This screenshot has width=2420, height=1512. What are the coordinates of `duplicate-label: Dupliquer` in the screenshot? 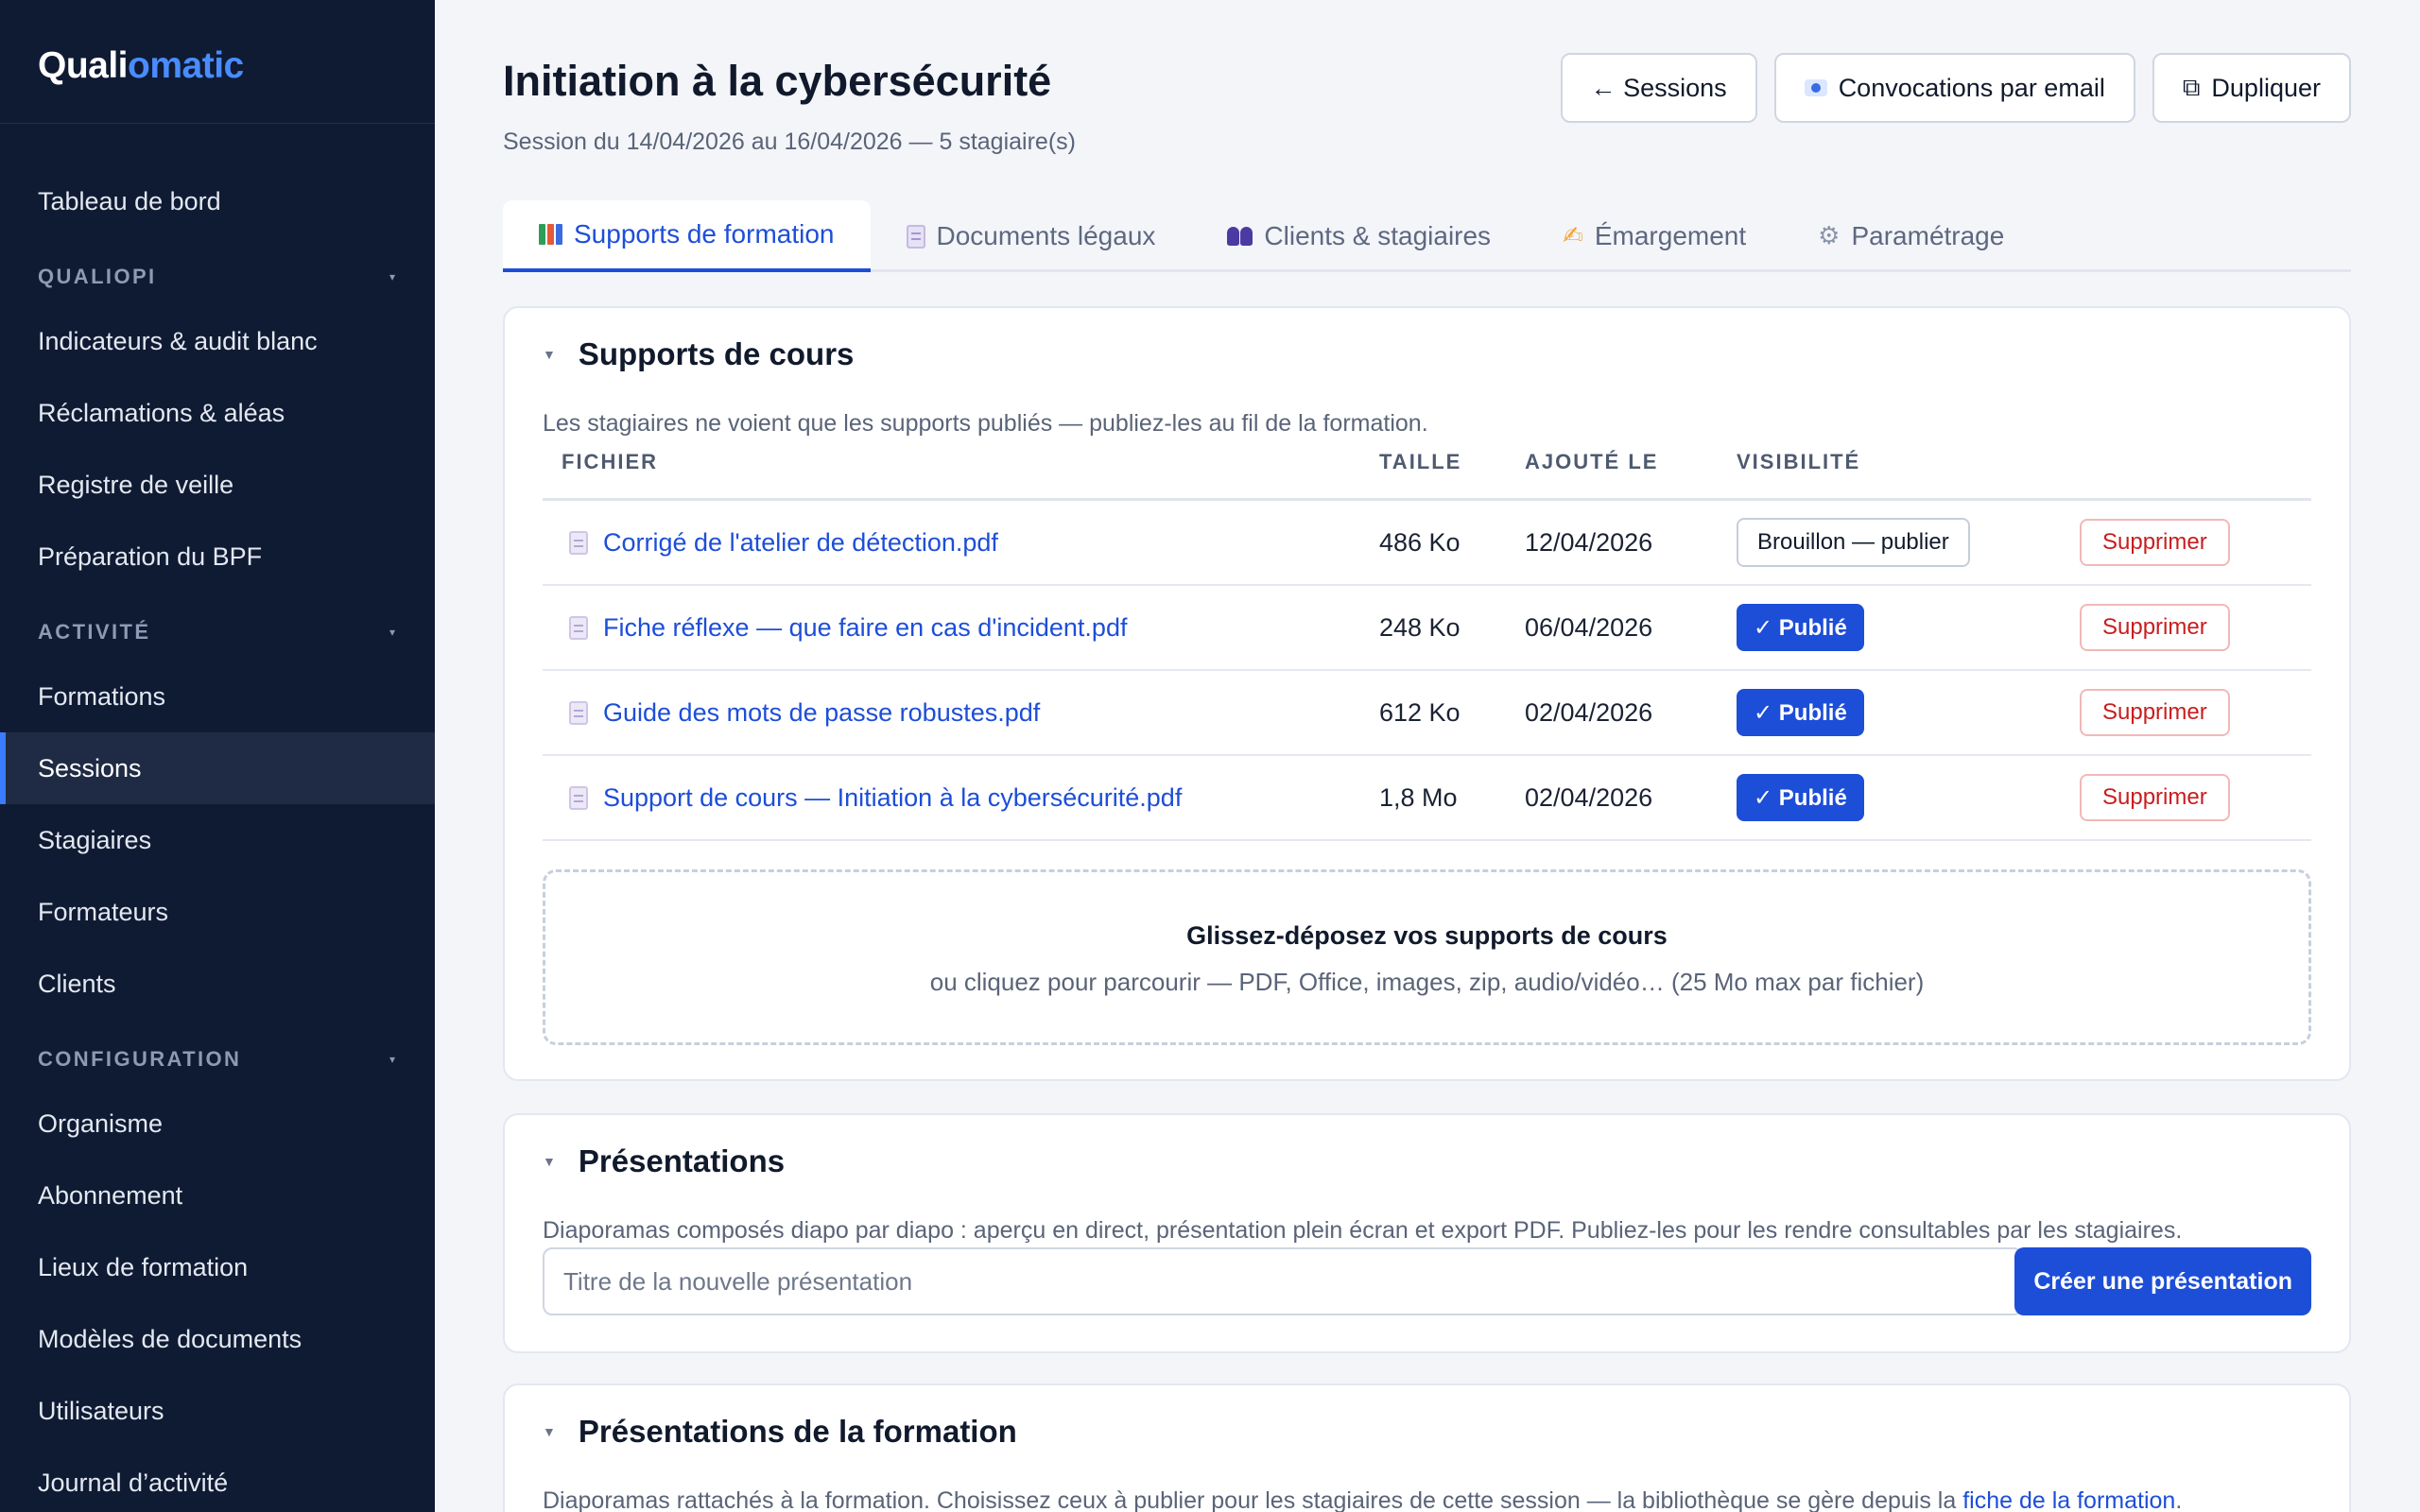 It's located at (2266, 87).